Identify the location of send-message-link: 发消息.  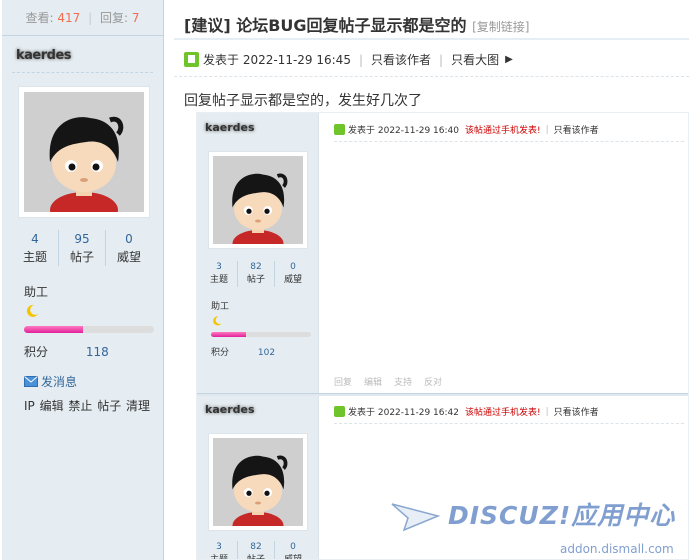
(50, 381).